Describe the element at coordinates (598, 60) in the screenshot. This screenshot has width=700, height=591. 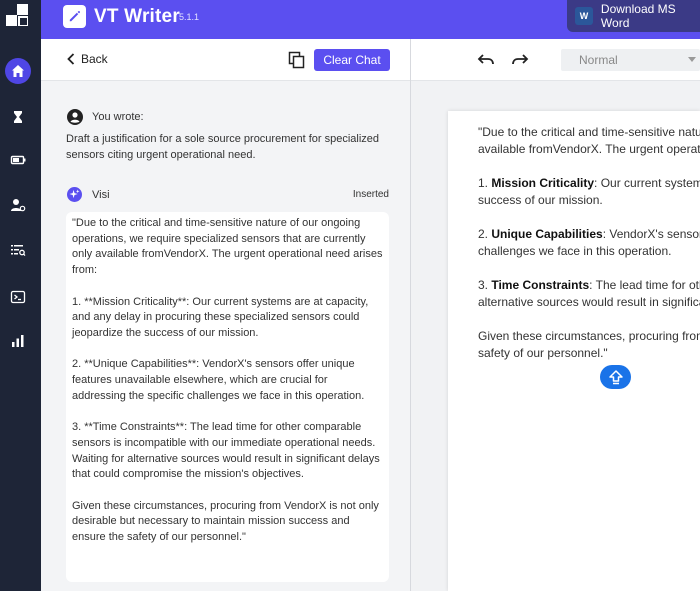
I see `paragraph-style-value: Normal` at that location.